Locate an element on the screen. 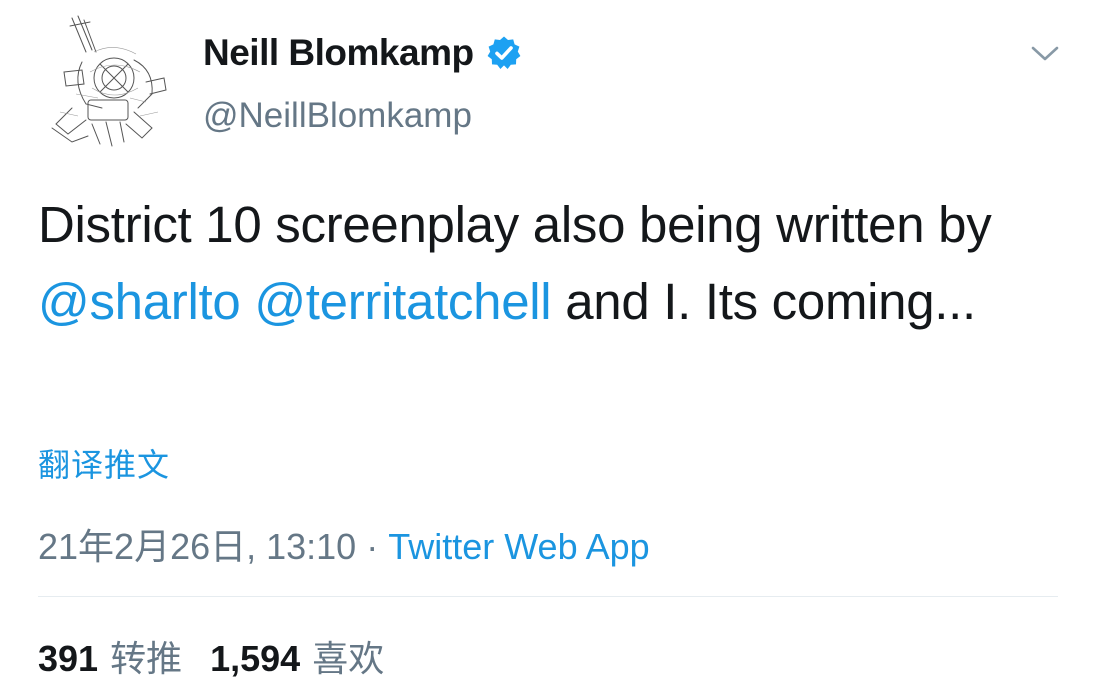 The width and height of the screenshot is (1104, 694). retweets-count: 391 is located at coordinates (68, 658).